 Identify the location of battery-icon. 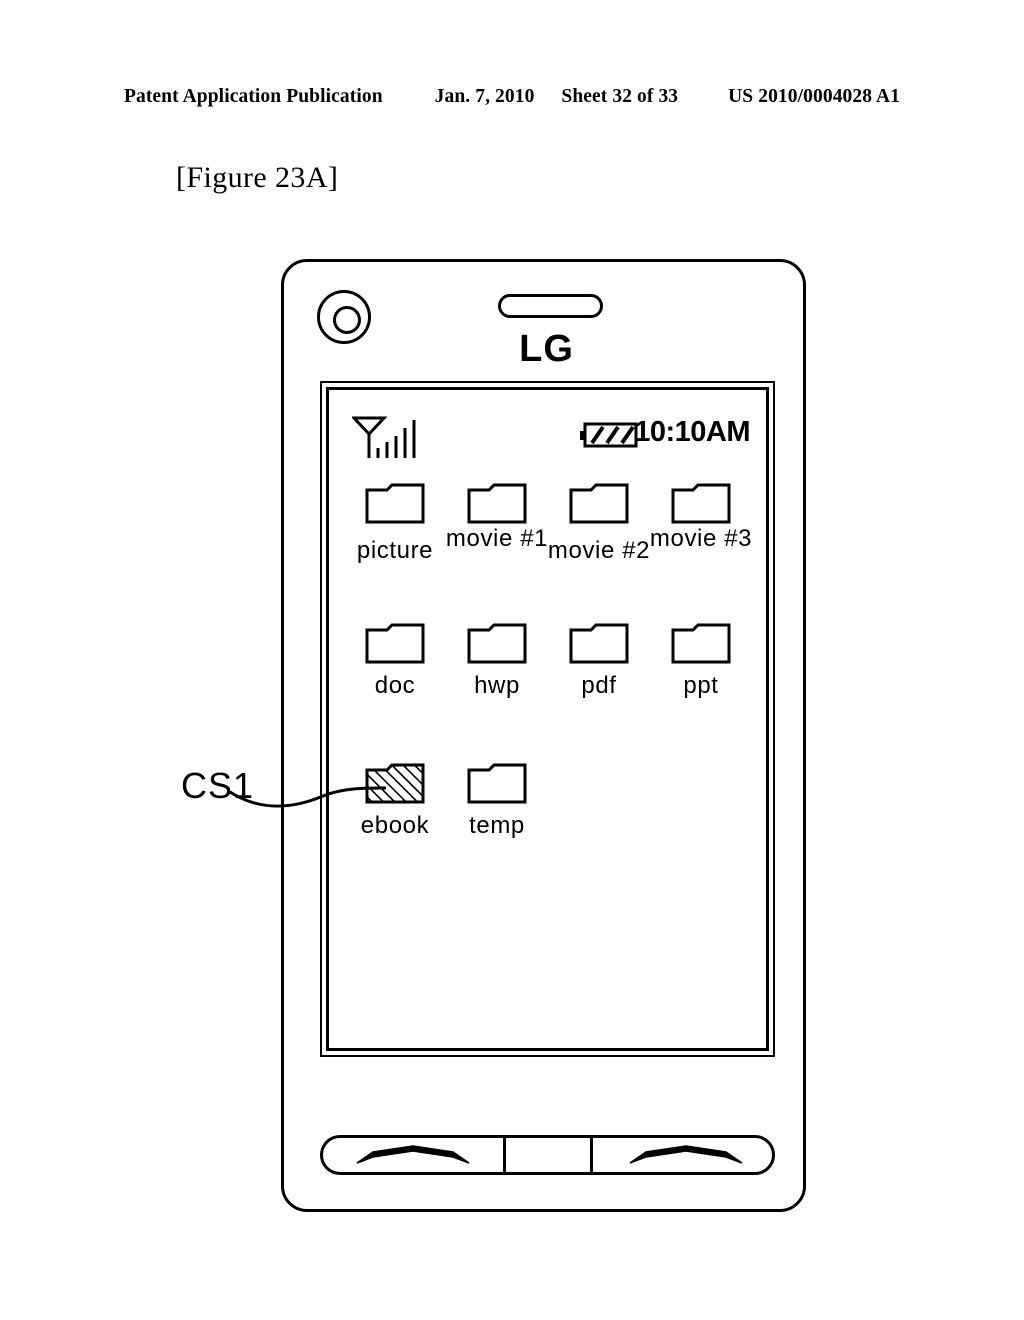
(609, 435).